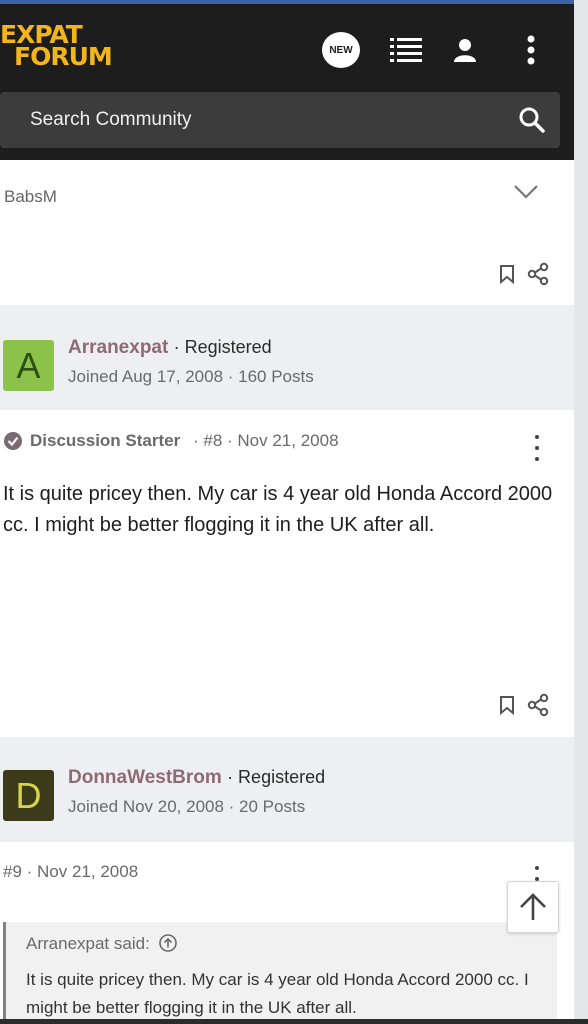  I want to click on new-posts-button: NEW, so click(341, 50).